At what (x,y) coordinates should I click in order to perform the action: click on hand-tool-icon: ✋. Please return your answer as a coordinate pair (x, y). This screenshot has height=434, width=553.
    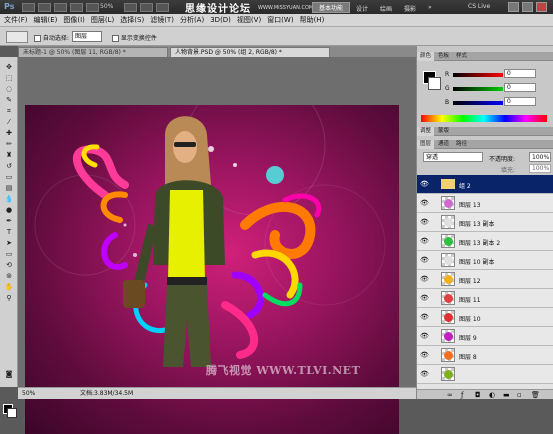
    Looking at the image, I should click on (9, 287).